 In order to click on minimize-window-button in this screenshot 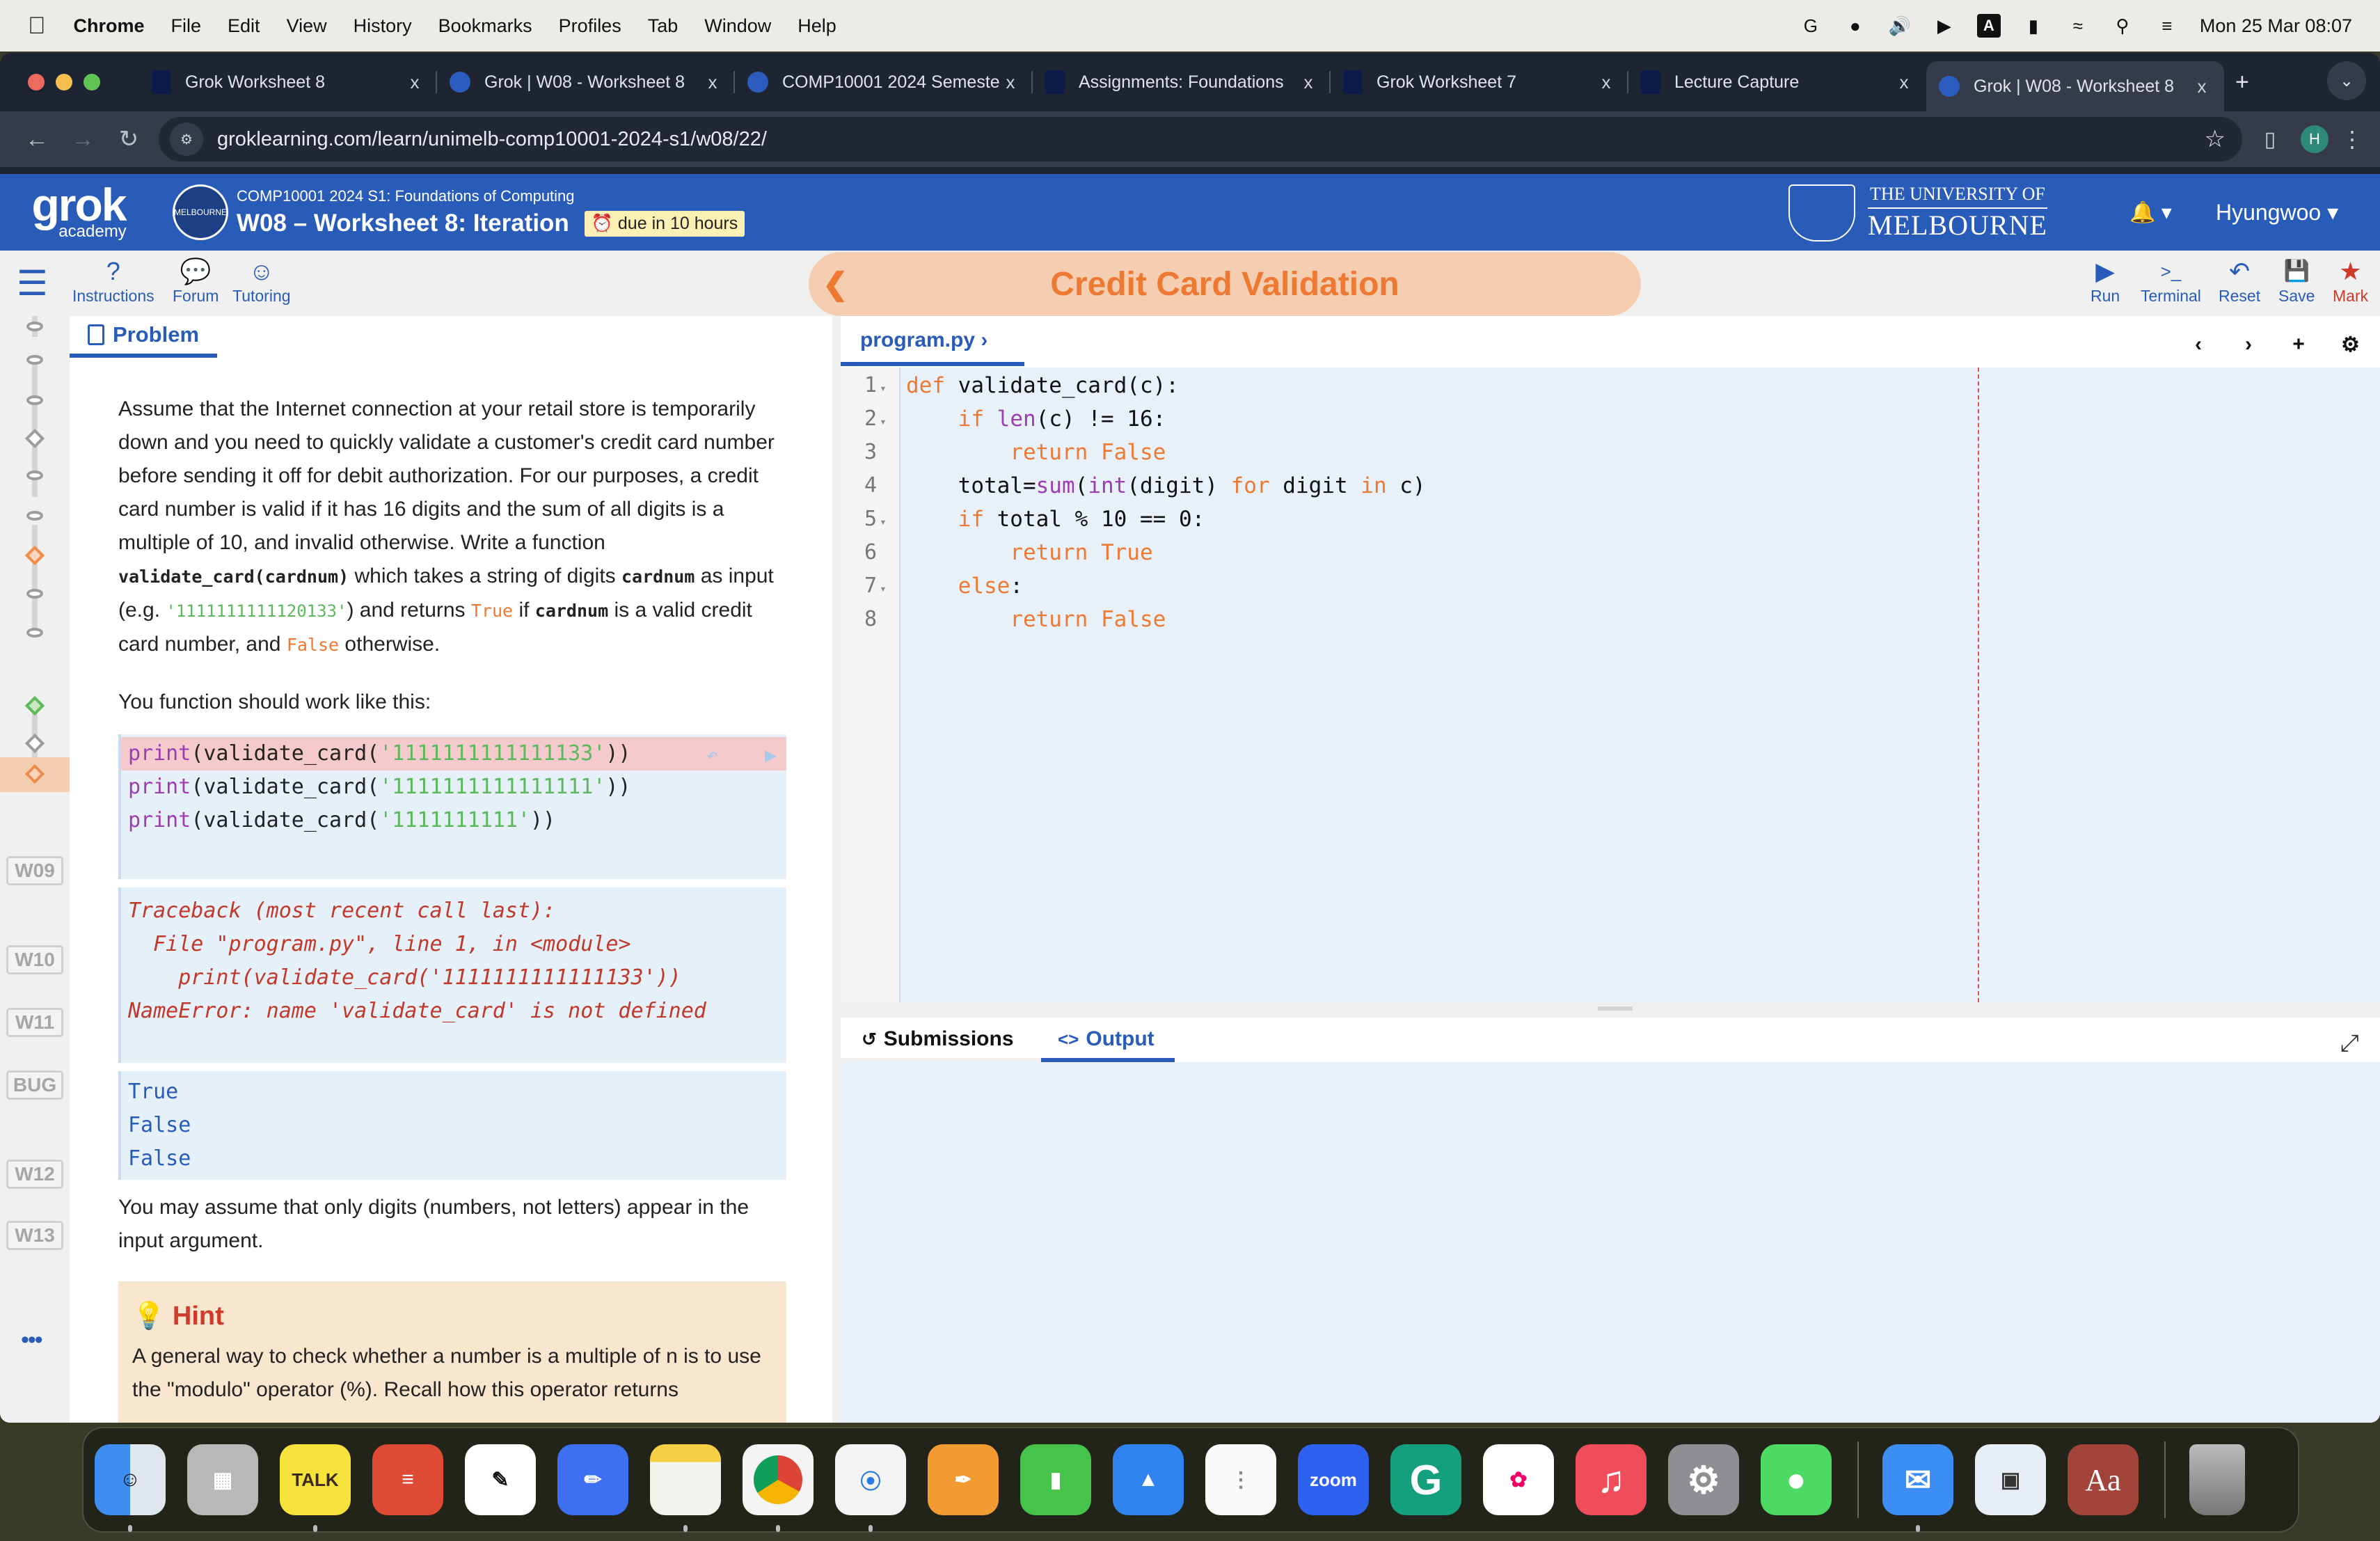, I will do `click(64, 82)`.